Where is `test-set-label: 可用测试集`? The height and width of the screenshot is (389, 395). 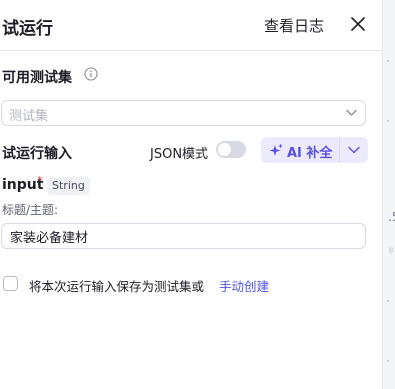
test-set-label: 可用测试集 is located at coordinates (37, 78).